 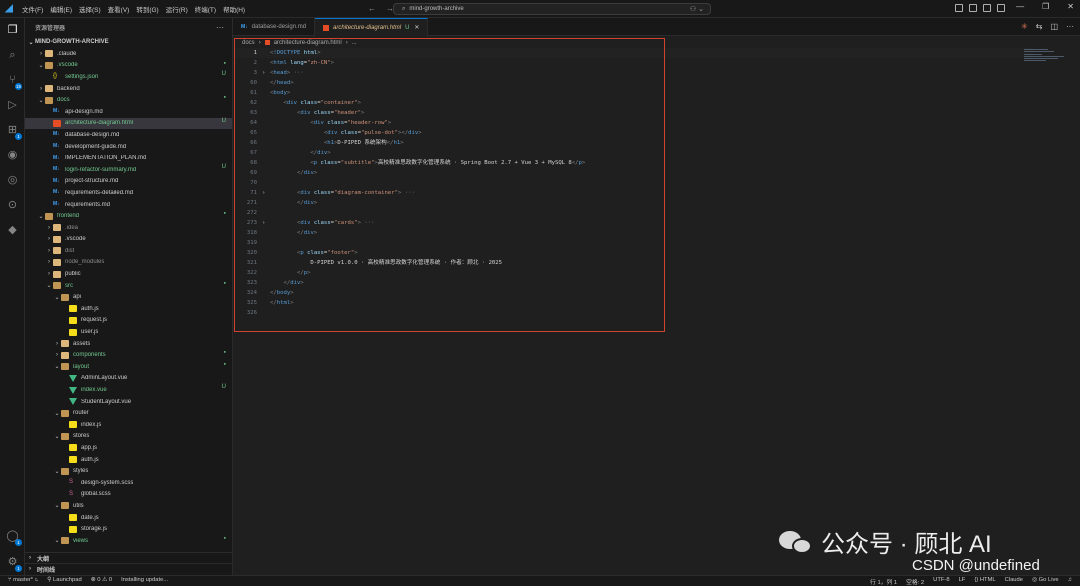 What do you see at coordinates (552, 9) in the screenshot?
I see `command-center-search: ⌕ mind-growth-archive ⚇ ⌄` at bounding box center [552, 9].